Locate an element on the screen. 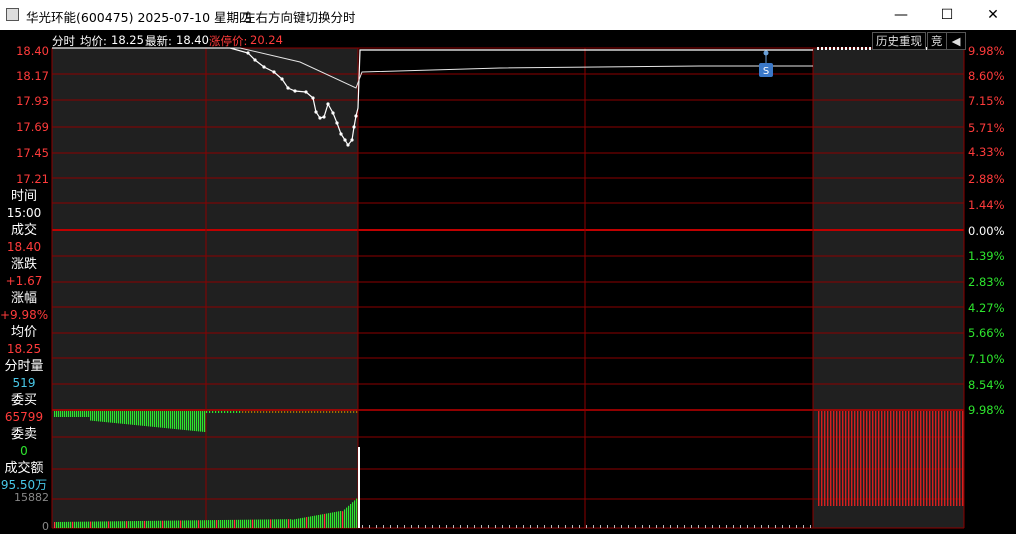 The image size is (1016, 534). stat-label: 时间 is located at coordinates (23, 196).